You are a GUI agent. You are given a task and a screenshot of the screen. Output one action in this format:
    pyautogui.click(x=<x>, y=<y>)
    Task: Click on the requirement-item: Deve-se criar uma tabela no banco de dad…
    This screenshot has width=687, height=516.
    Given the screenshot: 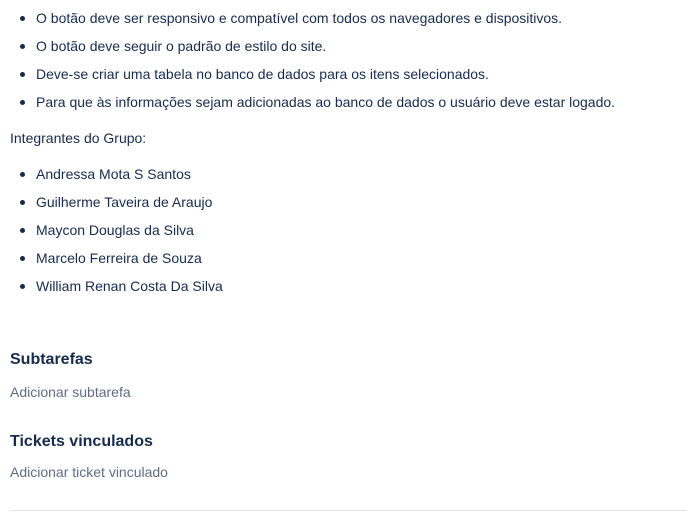 What is the action you would take?
    pyautogui.click(x=307, y=74)
    